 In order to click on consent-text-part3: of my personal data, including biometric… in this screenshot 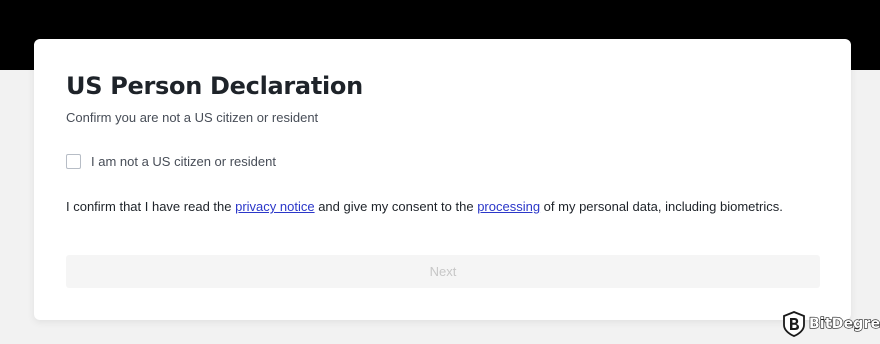, I will do `click(661, 206)`.